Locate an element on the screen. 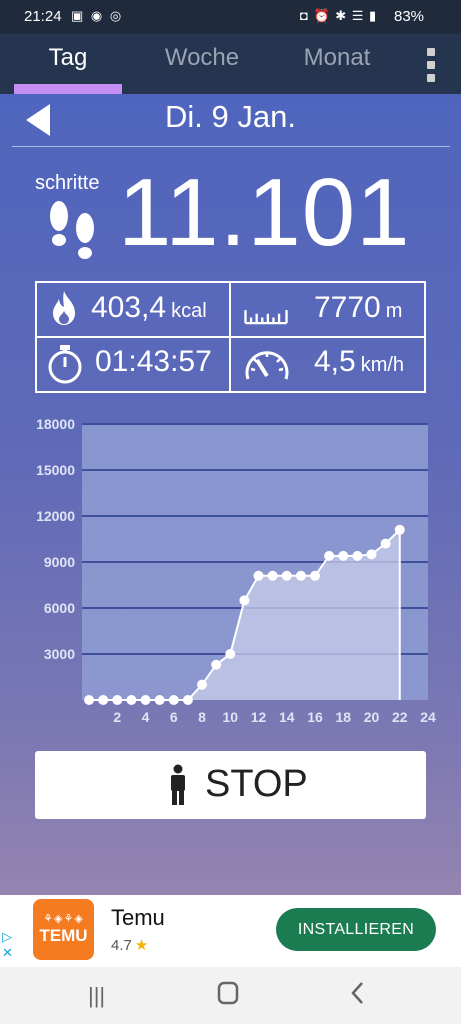 Image resolution: width=461 pixels, height=1024 pixels. tab-monat: Monat is located at coordinates (337, 58).